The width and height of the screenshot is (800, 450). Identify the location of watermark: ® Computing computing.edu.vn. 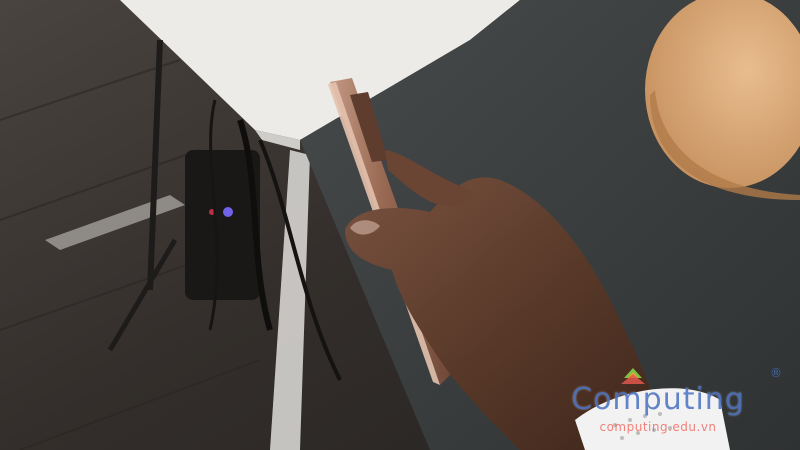
(658, 404).